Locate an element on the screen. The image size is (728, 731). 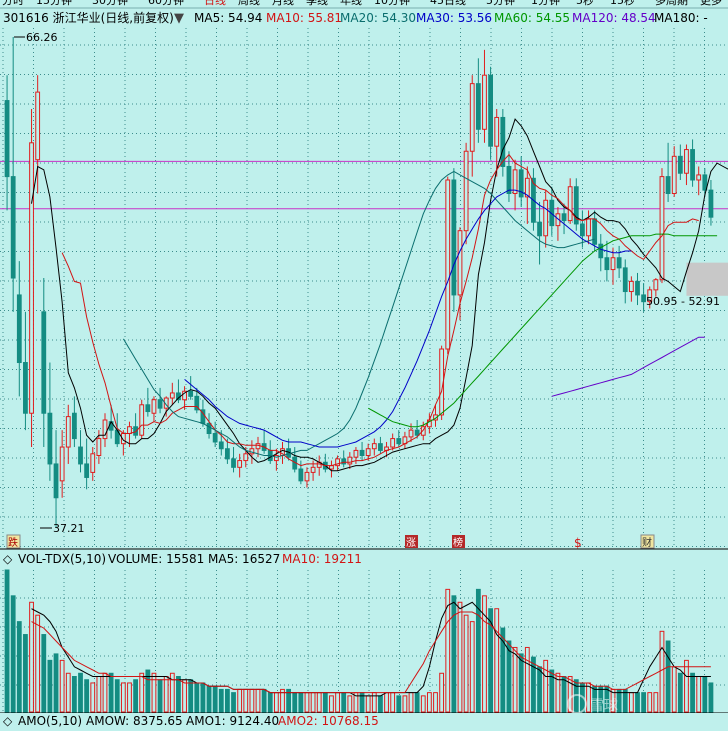
marker-rank: 榜 is located at coordinates (458, 542).